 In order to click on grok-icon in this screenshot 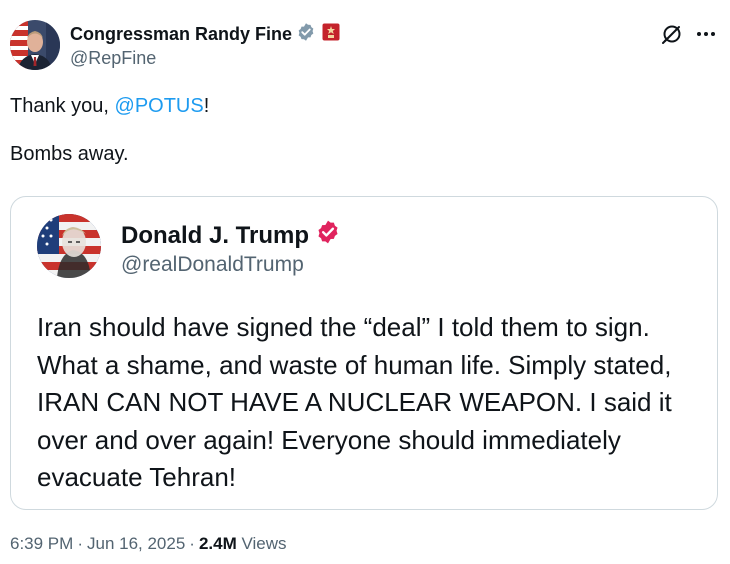, I will do `click(672, 34)`.